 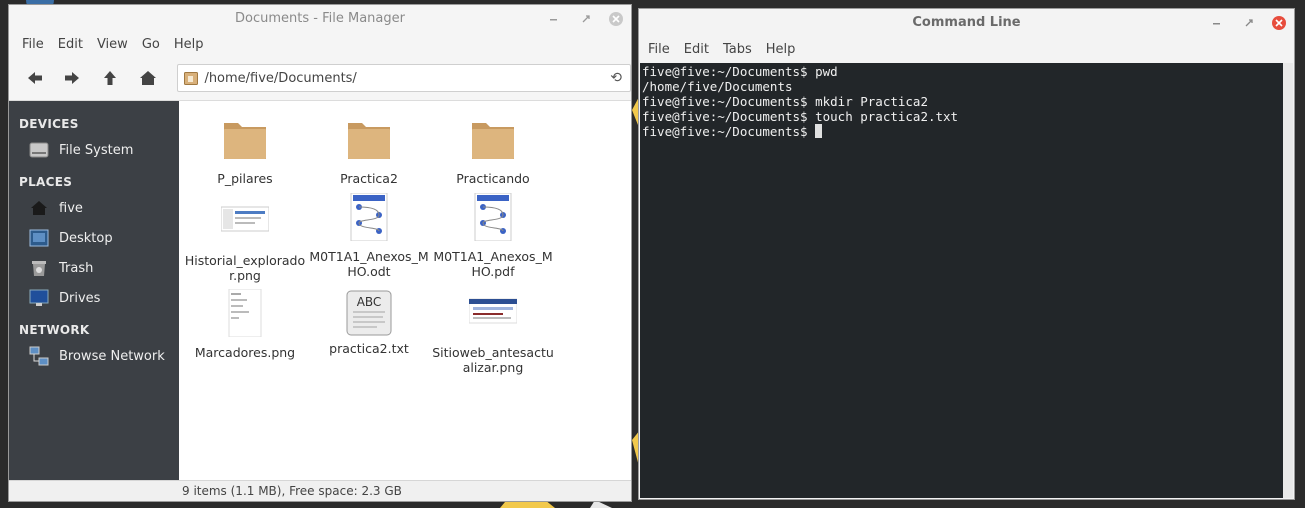 What do you see at coordinates (785, 101) in the screenshot?
I see `terminal-line: five@five:~/Documents$ mkdir Practica2` at bounding box center [785, 101].